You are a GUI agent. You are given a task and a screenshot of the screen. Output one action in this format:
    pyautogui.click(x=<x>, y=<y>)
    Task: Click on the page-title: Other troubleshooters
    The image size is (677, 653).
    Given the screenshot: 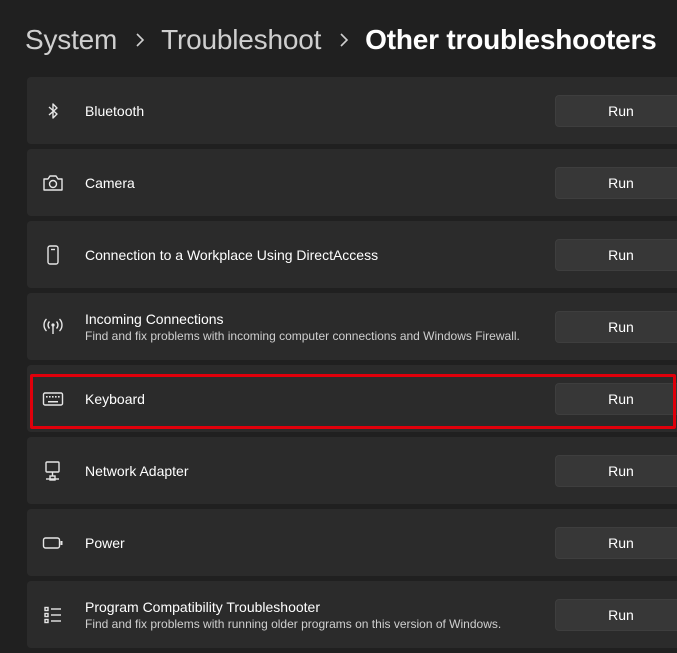 What is the action you would take?
    pyautogui.click(x=511, y=39)
    